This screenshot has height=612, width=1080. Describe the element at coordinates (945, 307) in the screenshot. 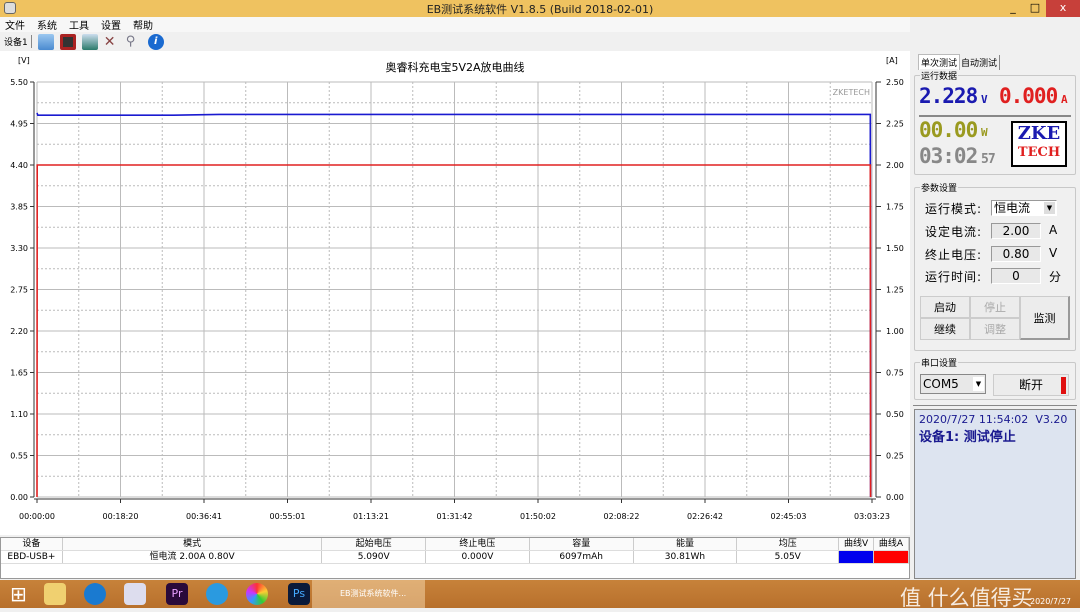

I see `start-button: 启动` at that location.